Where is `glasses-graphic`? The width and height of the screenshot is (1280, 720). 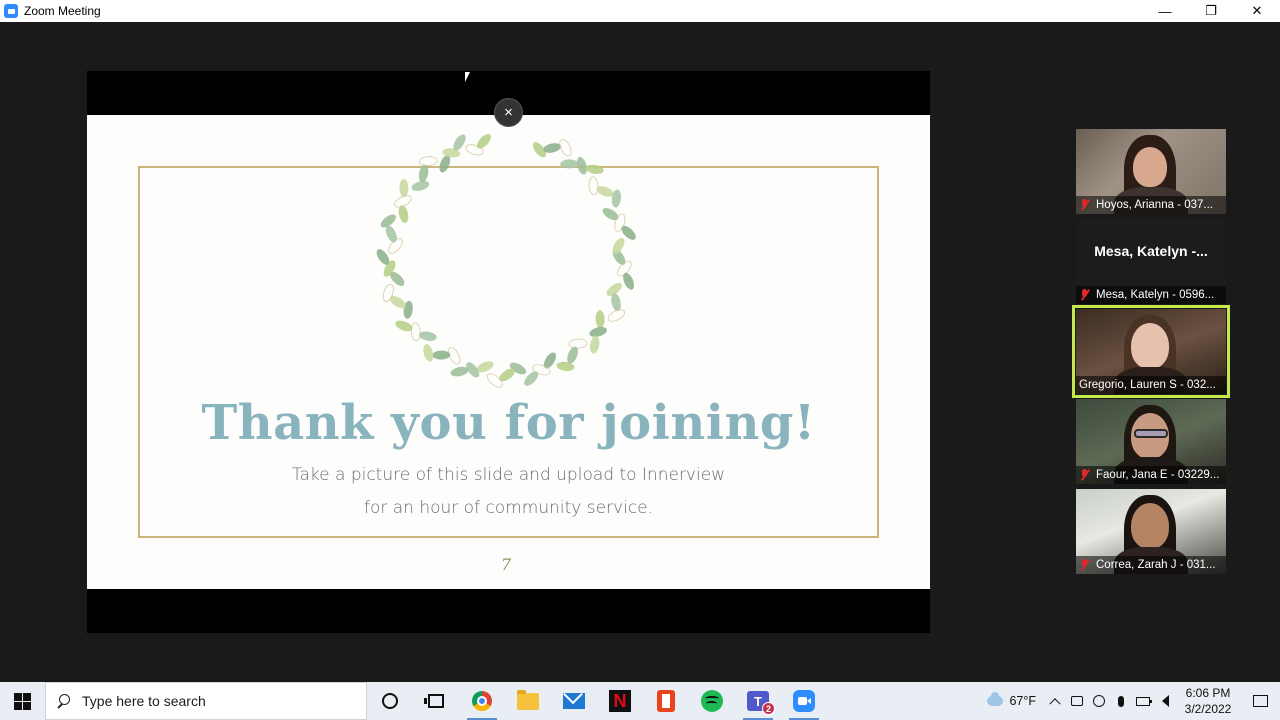
glasses-graphic is located at coordinates (1151, 433).